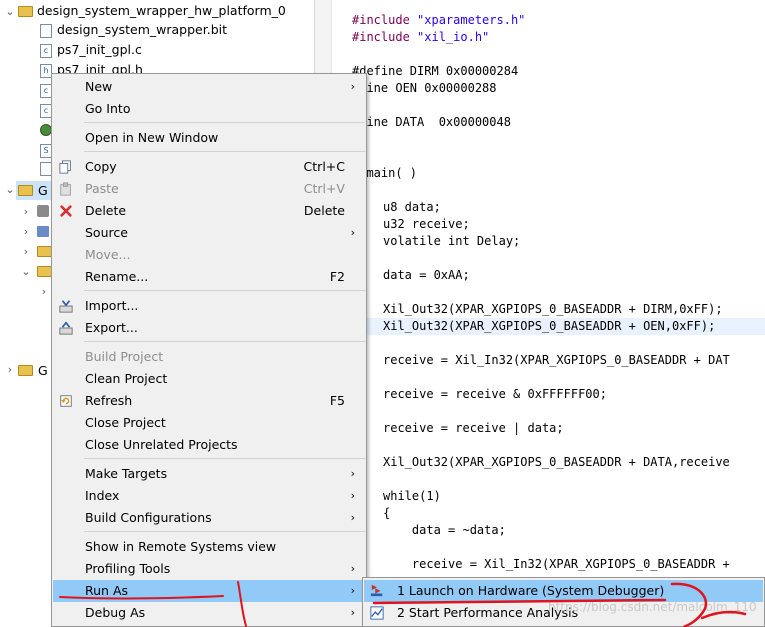  Describe the element at coordinates (435, 71) in the screenshot. I see `code-line: #define DIRM 0x00000284` at that location.